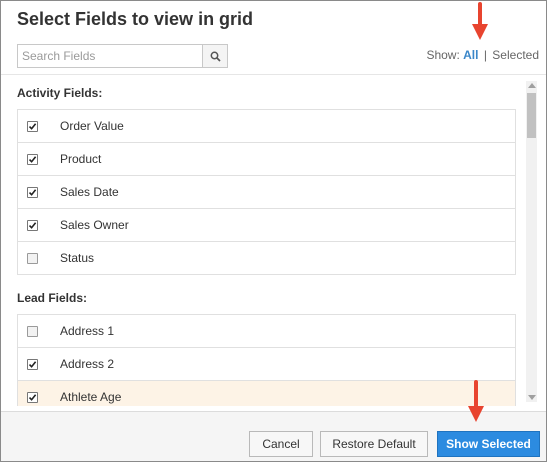 Image resolution: width=547 pixels, height=462 pixels. What do you see at coordinates (266, 225) in the screenshot?
I see `field-row-sales-owner: Sales Owner` at bounding box center [266, 225].